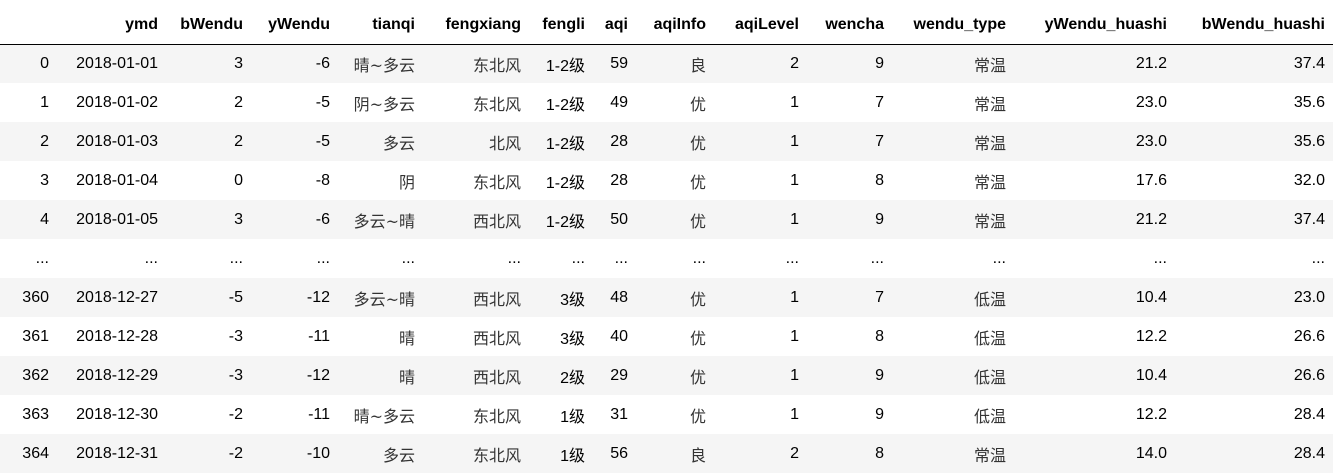  Describe the element at coordinates (849, 22) in the screenshot. I see `column-header: wencha` at that location.